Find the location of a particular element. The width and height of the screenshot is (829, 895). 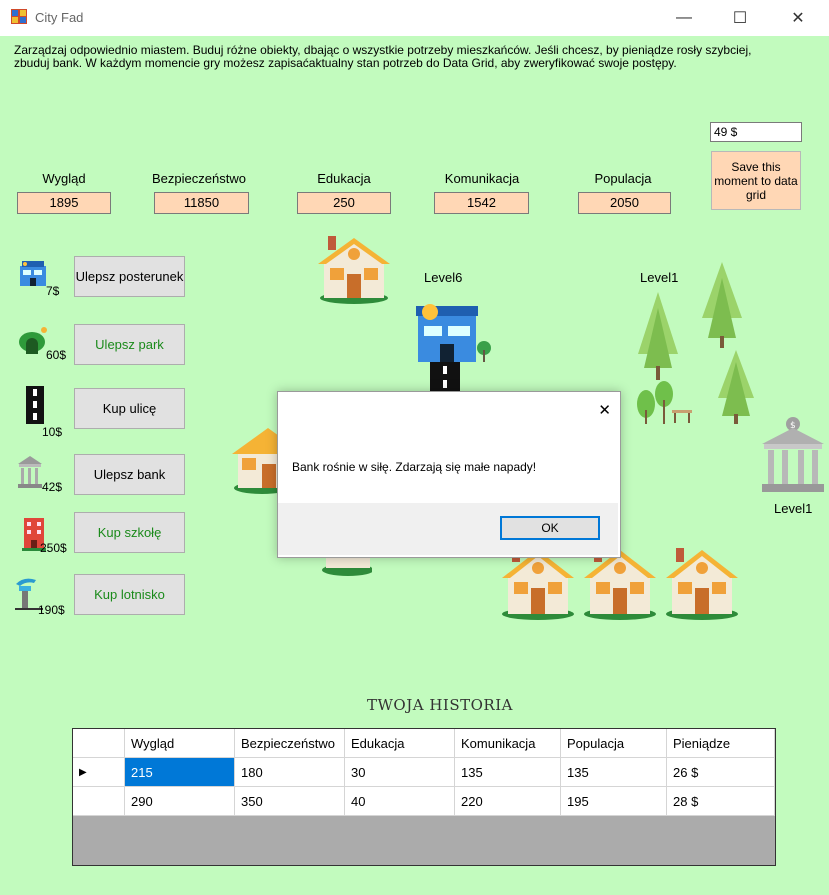

dialog-close-button: ✕ is located at coordinates (604, 410).